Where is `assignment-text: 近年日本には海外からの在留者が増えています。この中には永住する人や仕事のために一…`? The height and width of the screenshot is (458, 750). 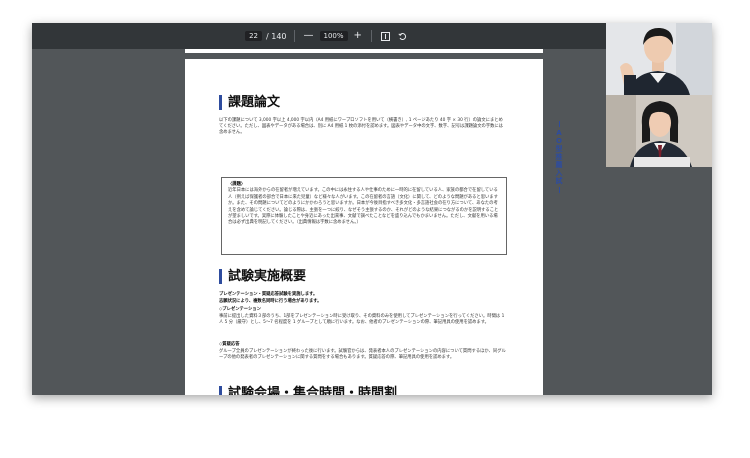 assignment-text: 近年日本には海外からの在留者が増えています。この中には永住する人や仕事のために一… is located at coordinates (363, 207).